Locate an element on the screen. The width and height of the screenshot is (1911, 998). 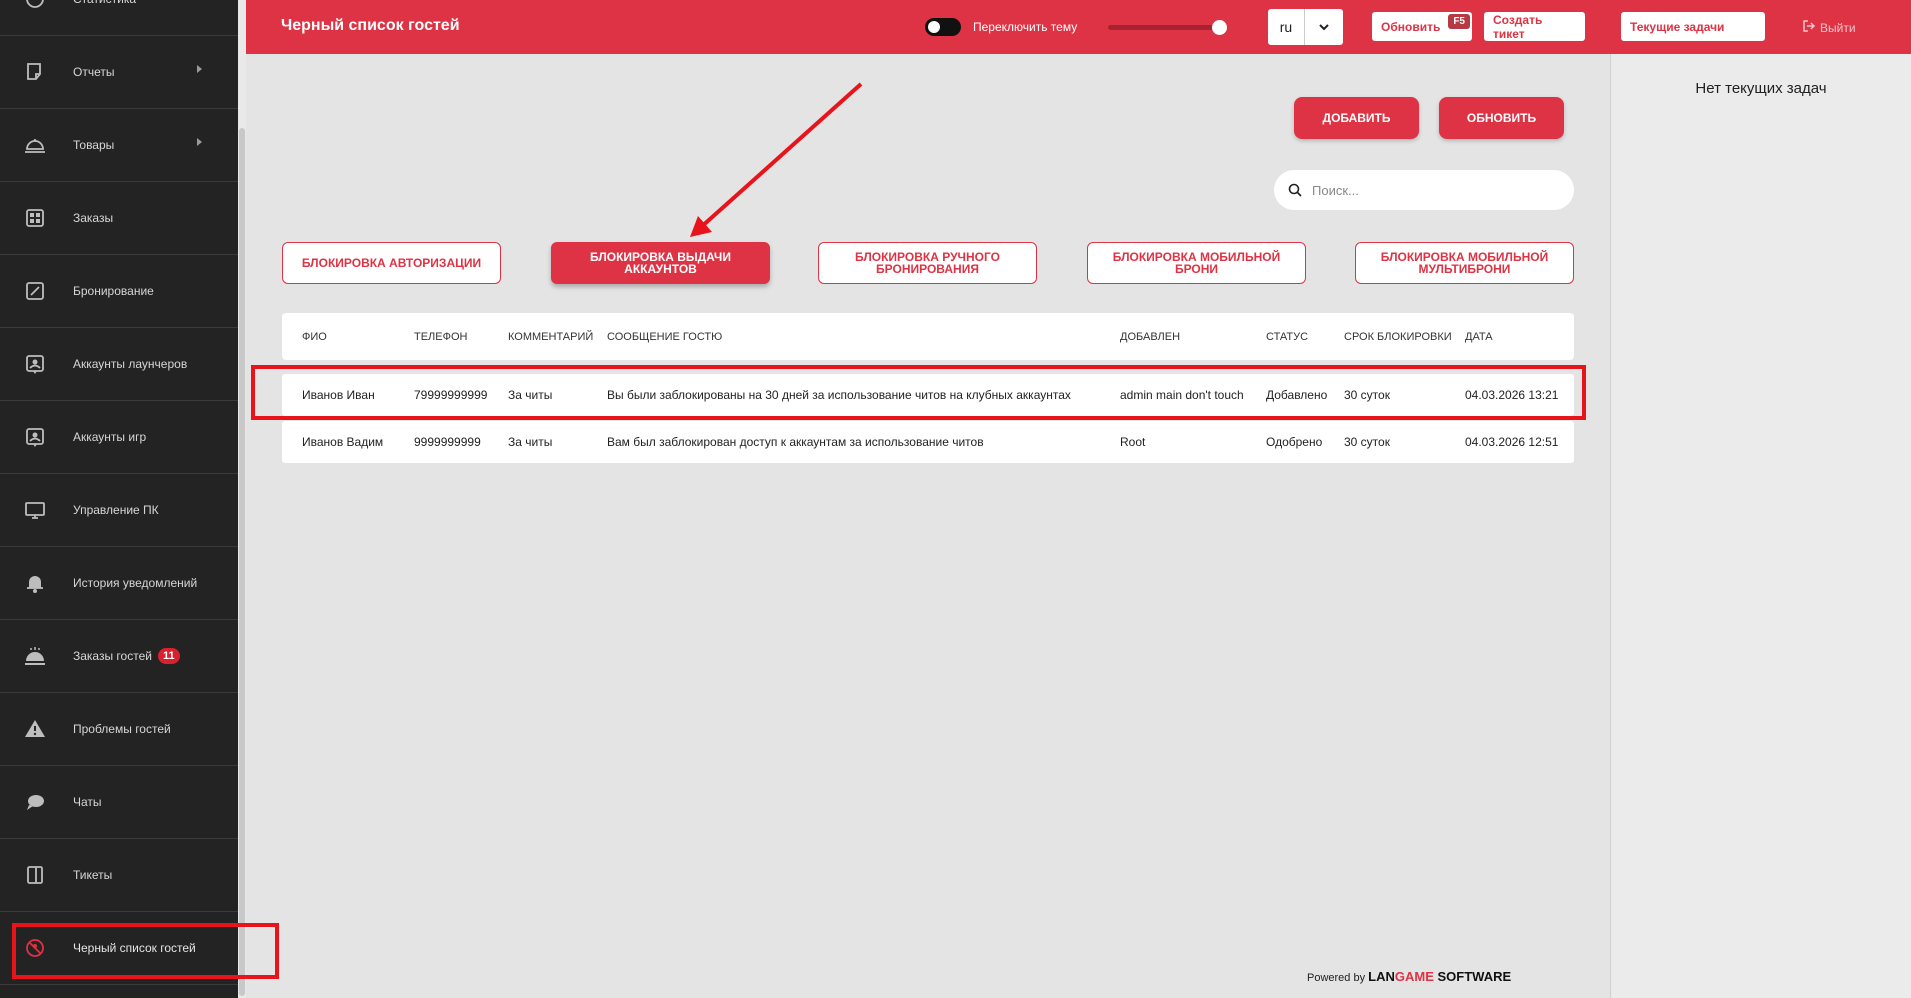
guest-orders-icon is located at coordinates (35, 656).